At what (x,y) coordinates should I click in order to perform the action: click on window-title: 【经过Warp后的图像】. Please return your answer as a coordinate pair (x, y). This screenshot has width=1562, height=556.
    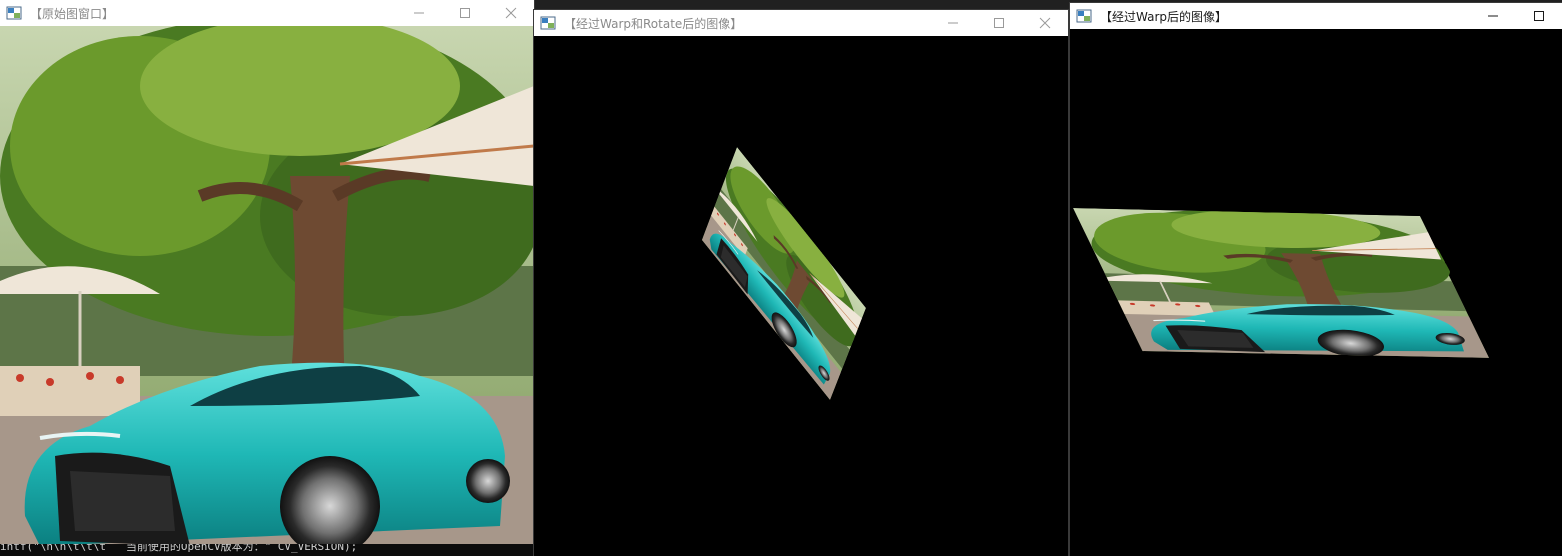
    Looking at the image, I should click on (1164, 16).